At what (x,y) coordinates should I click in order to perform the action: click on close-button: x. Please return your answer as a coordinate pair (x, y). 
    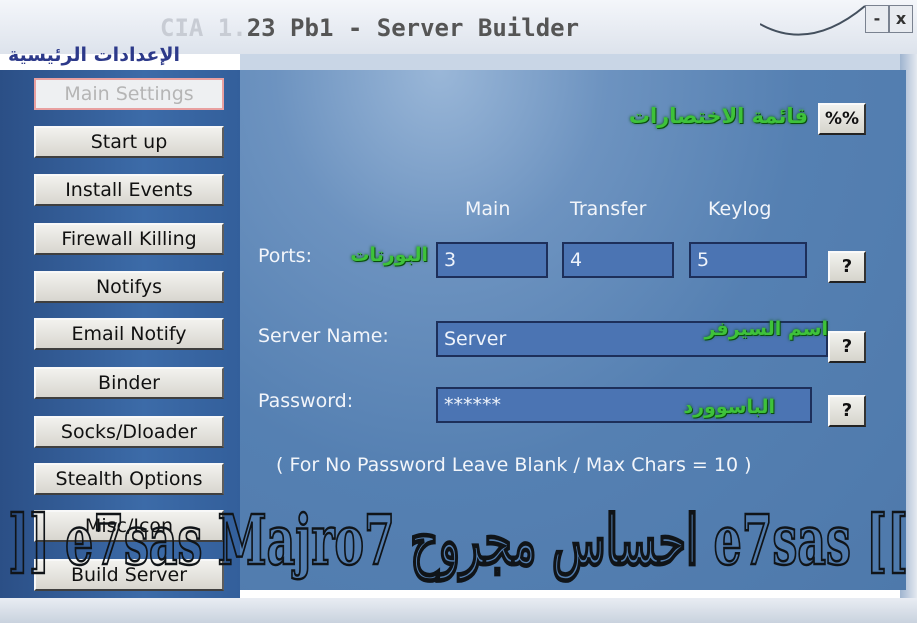
    Looking at the image, I should click on (901, 19).